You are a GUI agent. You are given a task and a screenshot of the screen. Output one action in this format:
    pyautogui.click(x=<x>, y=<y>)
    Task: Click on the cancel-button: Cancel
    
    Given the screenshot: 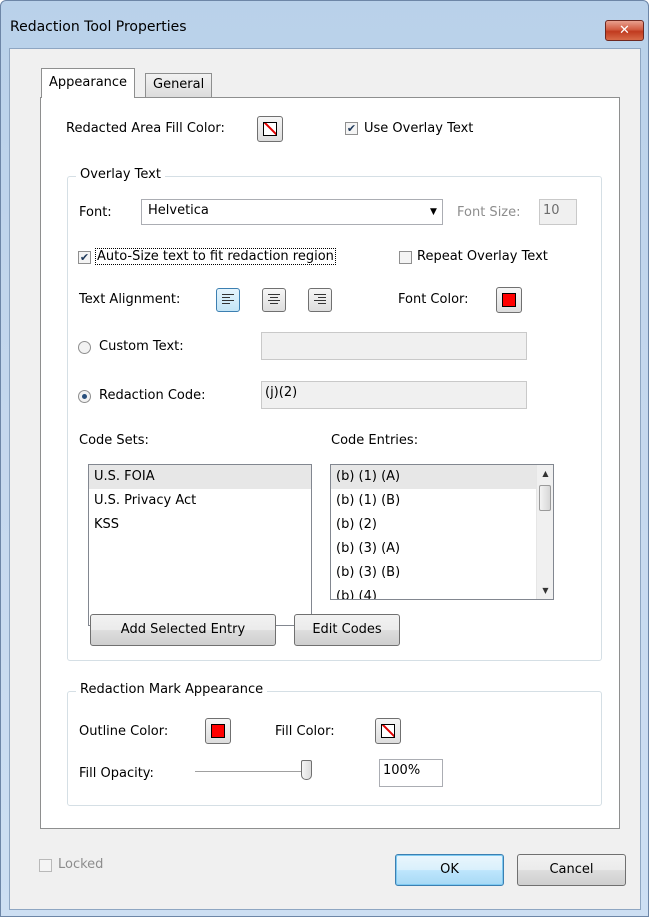 What is the action you would take?
    pyautogui.click(x=571, y=870)
    